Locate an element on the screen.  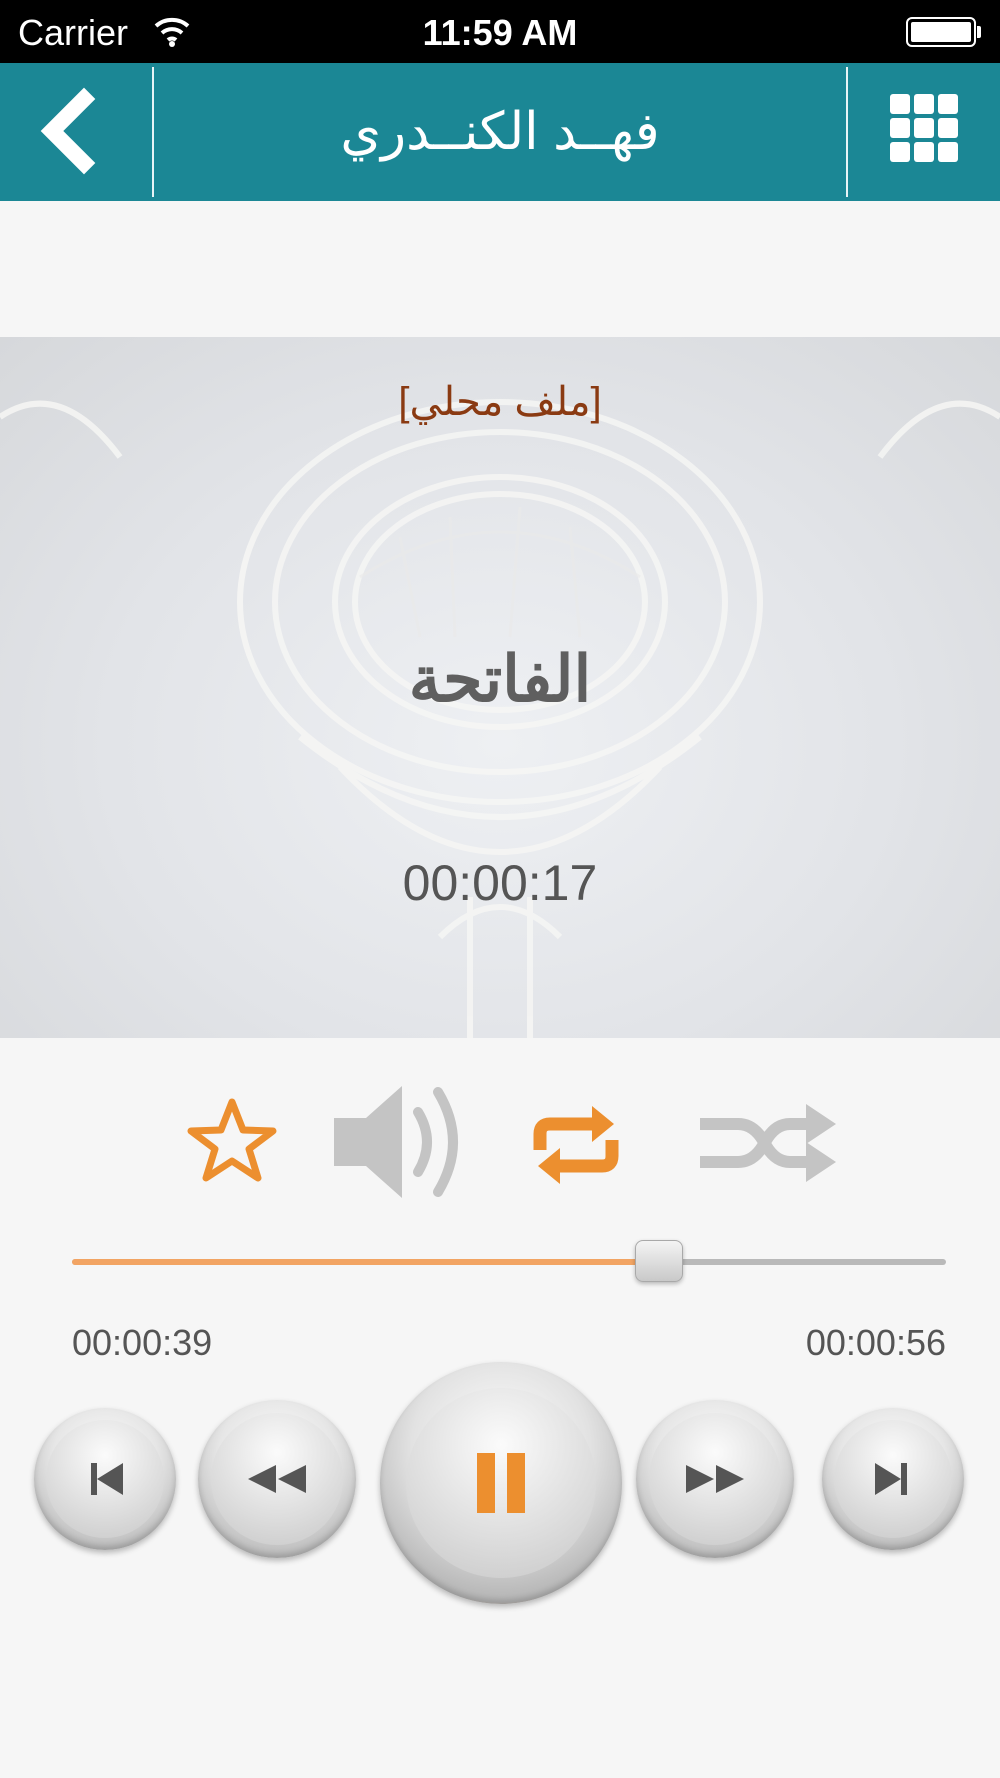
repeat-button is located at coordinates (576, 1145).